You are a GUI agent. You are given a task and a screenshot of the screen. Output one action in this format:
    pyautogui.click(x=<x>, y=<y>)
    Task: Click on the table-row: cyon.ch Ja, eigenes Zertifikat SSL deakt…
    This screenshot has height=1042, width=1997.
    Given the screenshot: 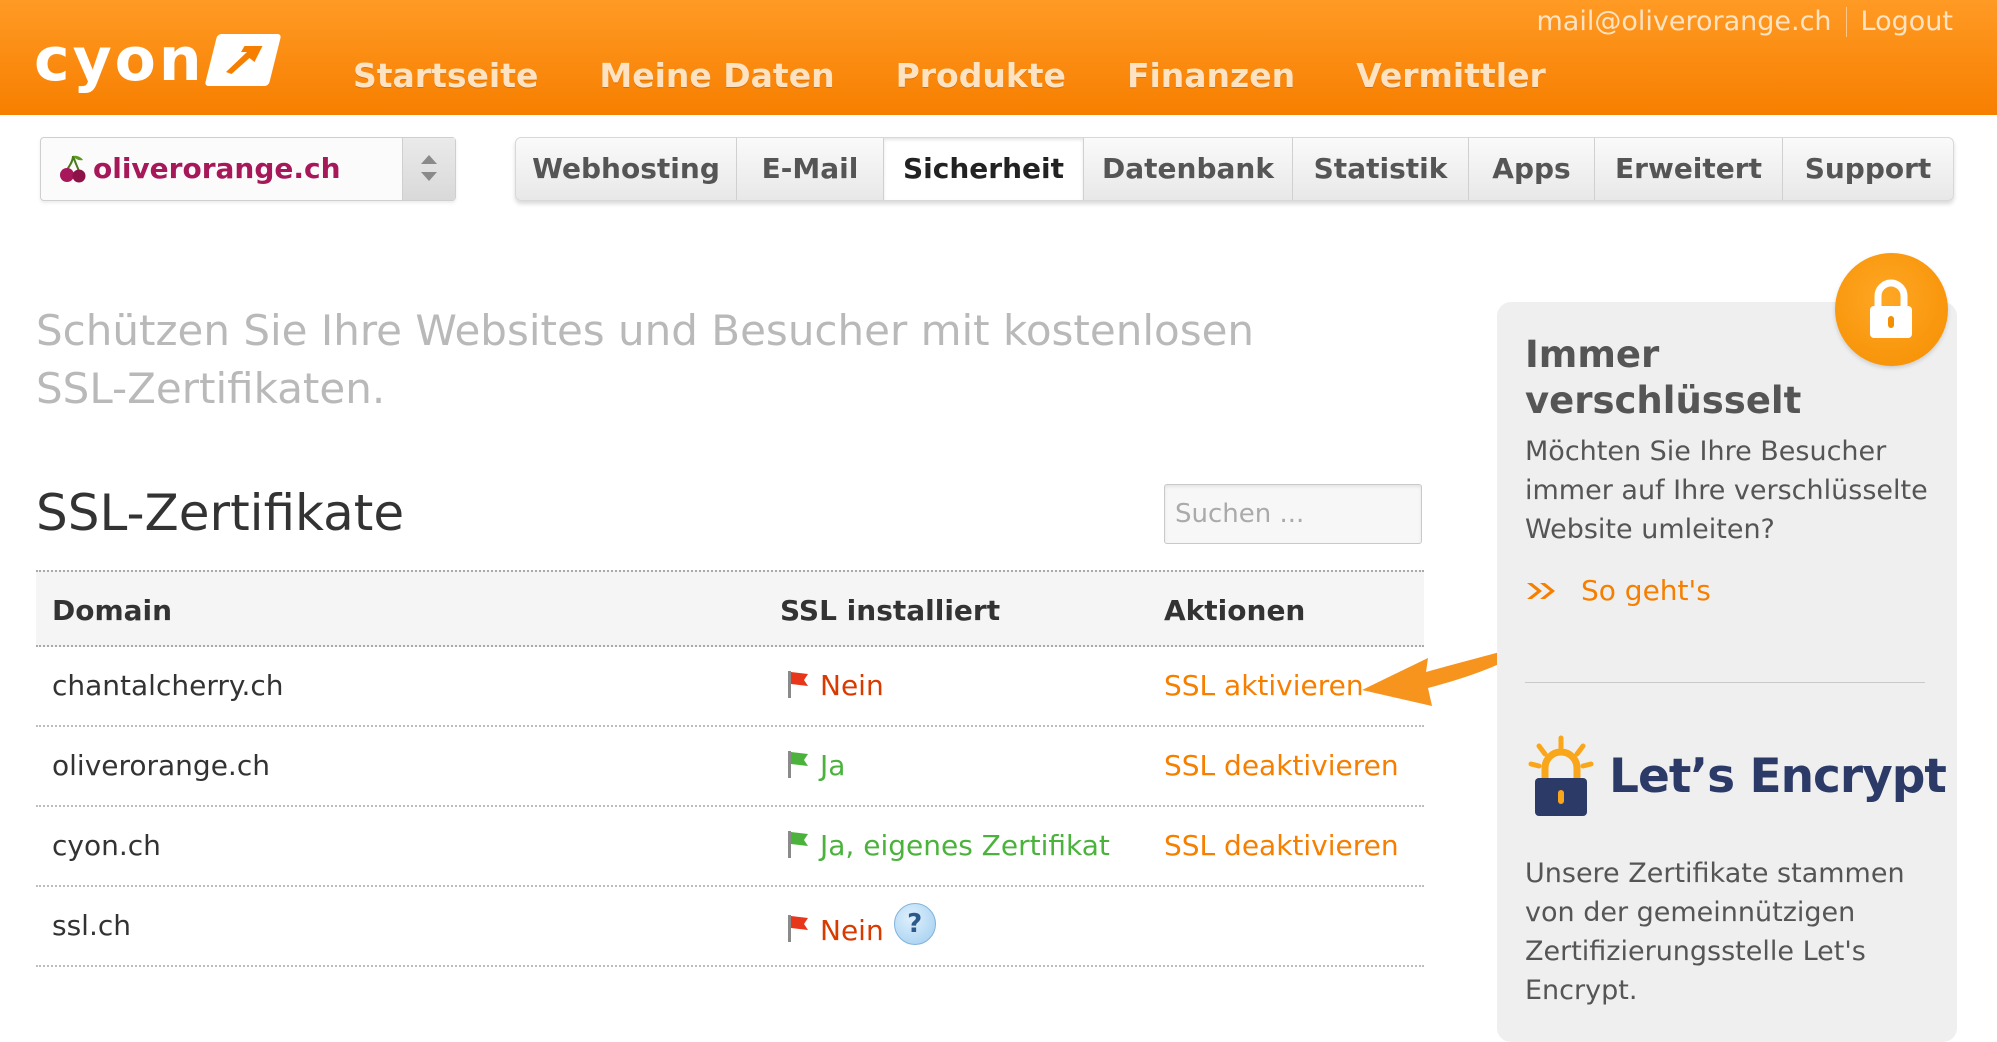 What is the action you would take?
    pyautogui.click(x=730, y=847)
    